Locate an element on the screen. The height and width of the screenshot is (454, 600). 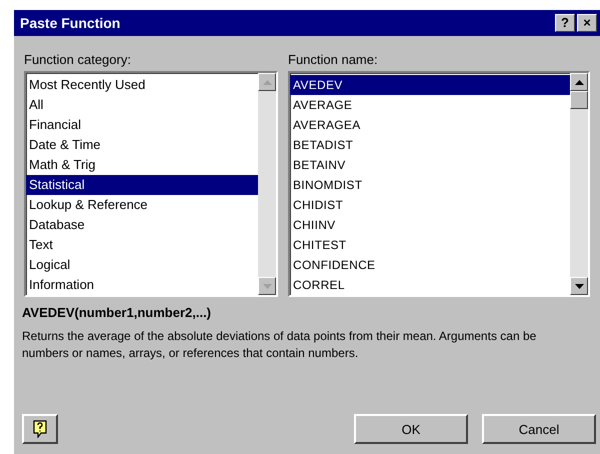
list-item: Lookup & Reference is located at coordinates (142, 205).